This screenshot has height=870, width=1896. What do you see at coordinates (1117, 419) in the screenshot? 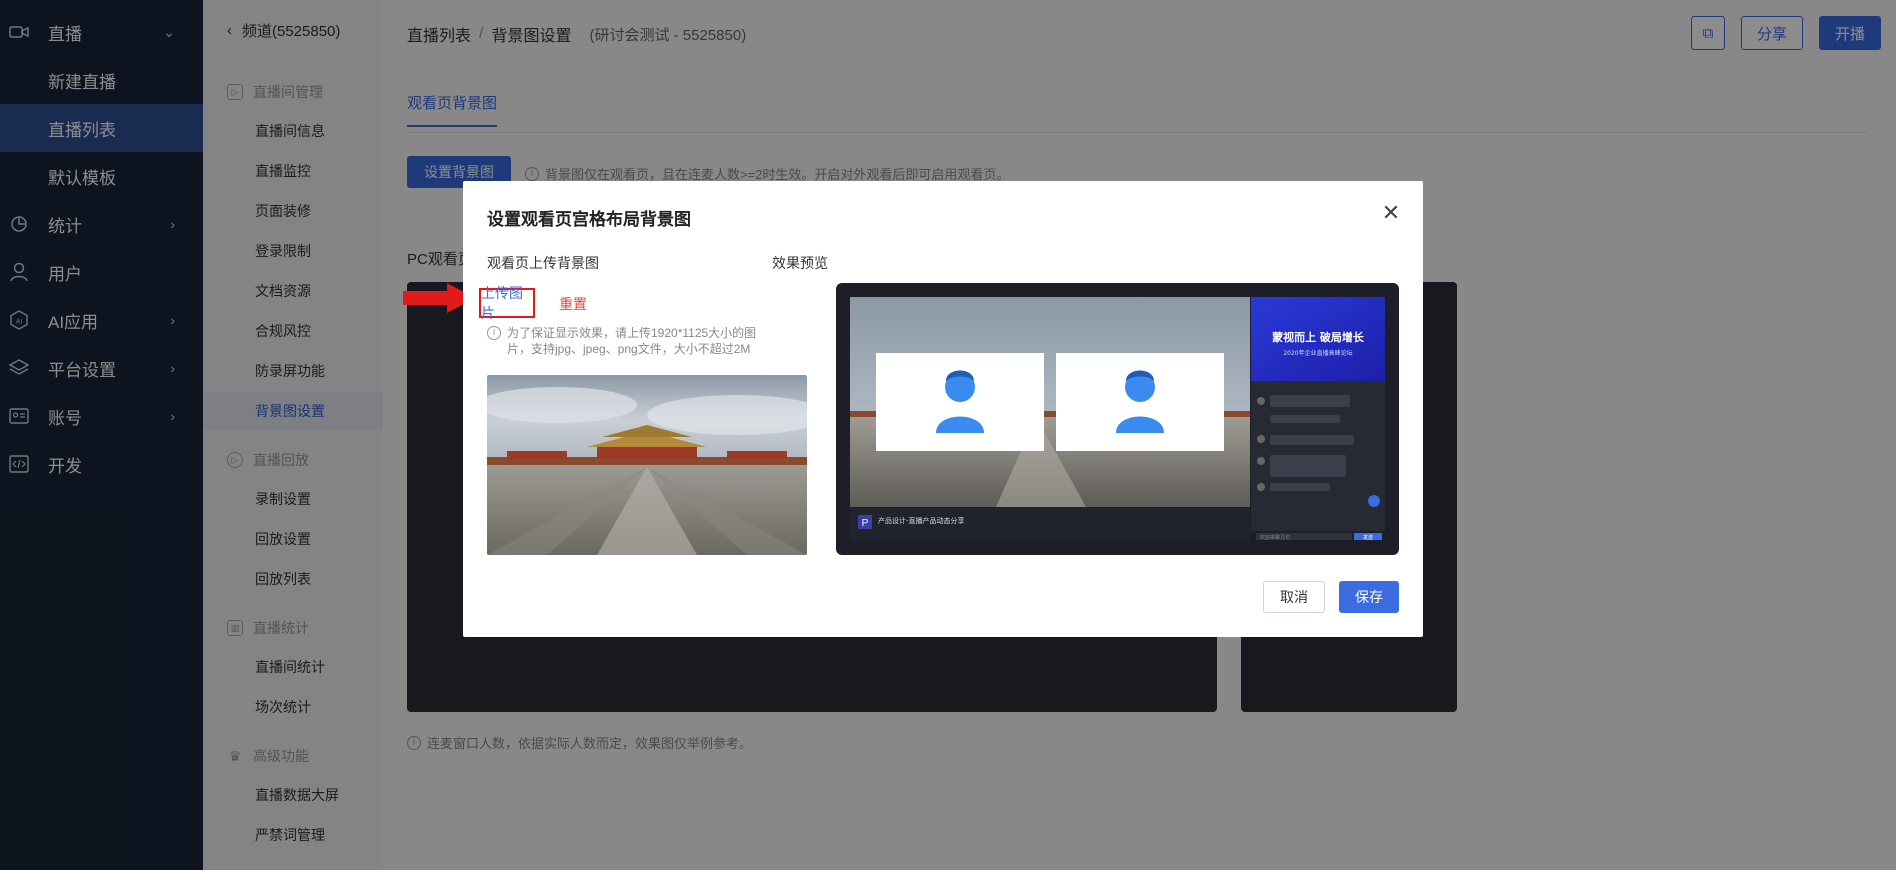
I see `effect-preview: P 产品设计-直播产品动态分享 蒙视而上 破局增长 2020年企业直播高峰论坛` at bounding box center [1117, 419].